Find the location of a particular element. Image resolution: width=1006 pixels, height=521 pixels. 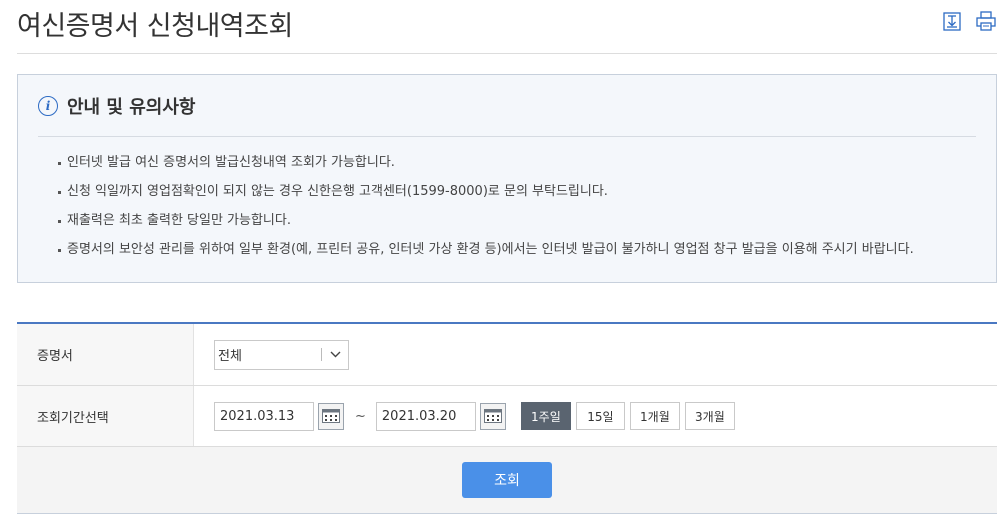

certificate-row: 증명서 전체 is located at coordinates (507, 355).